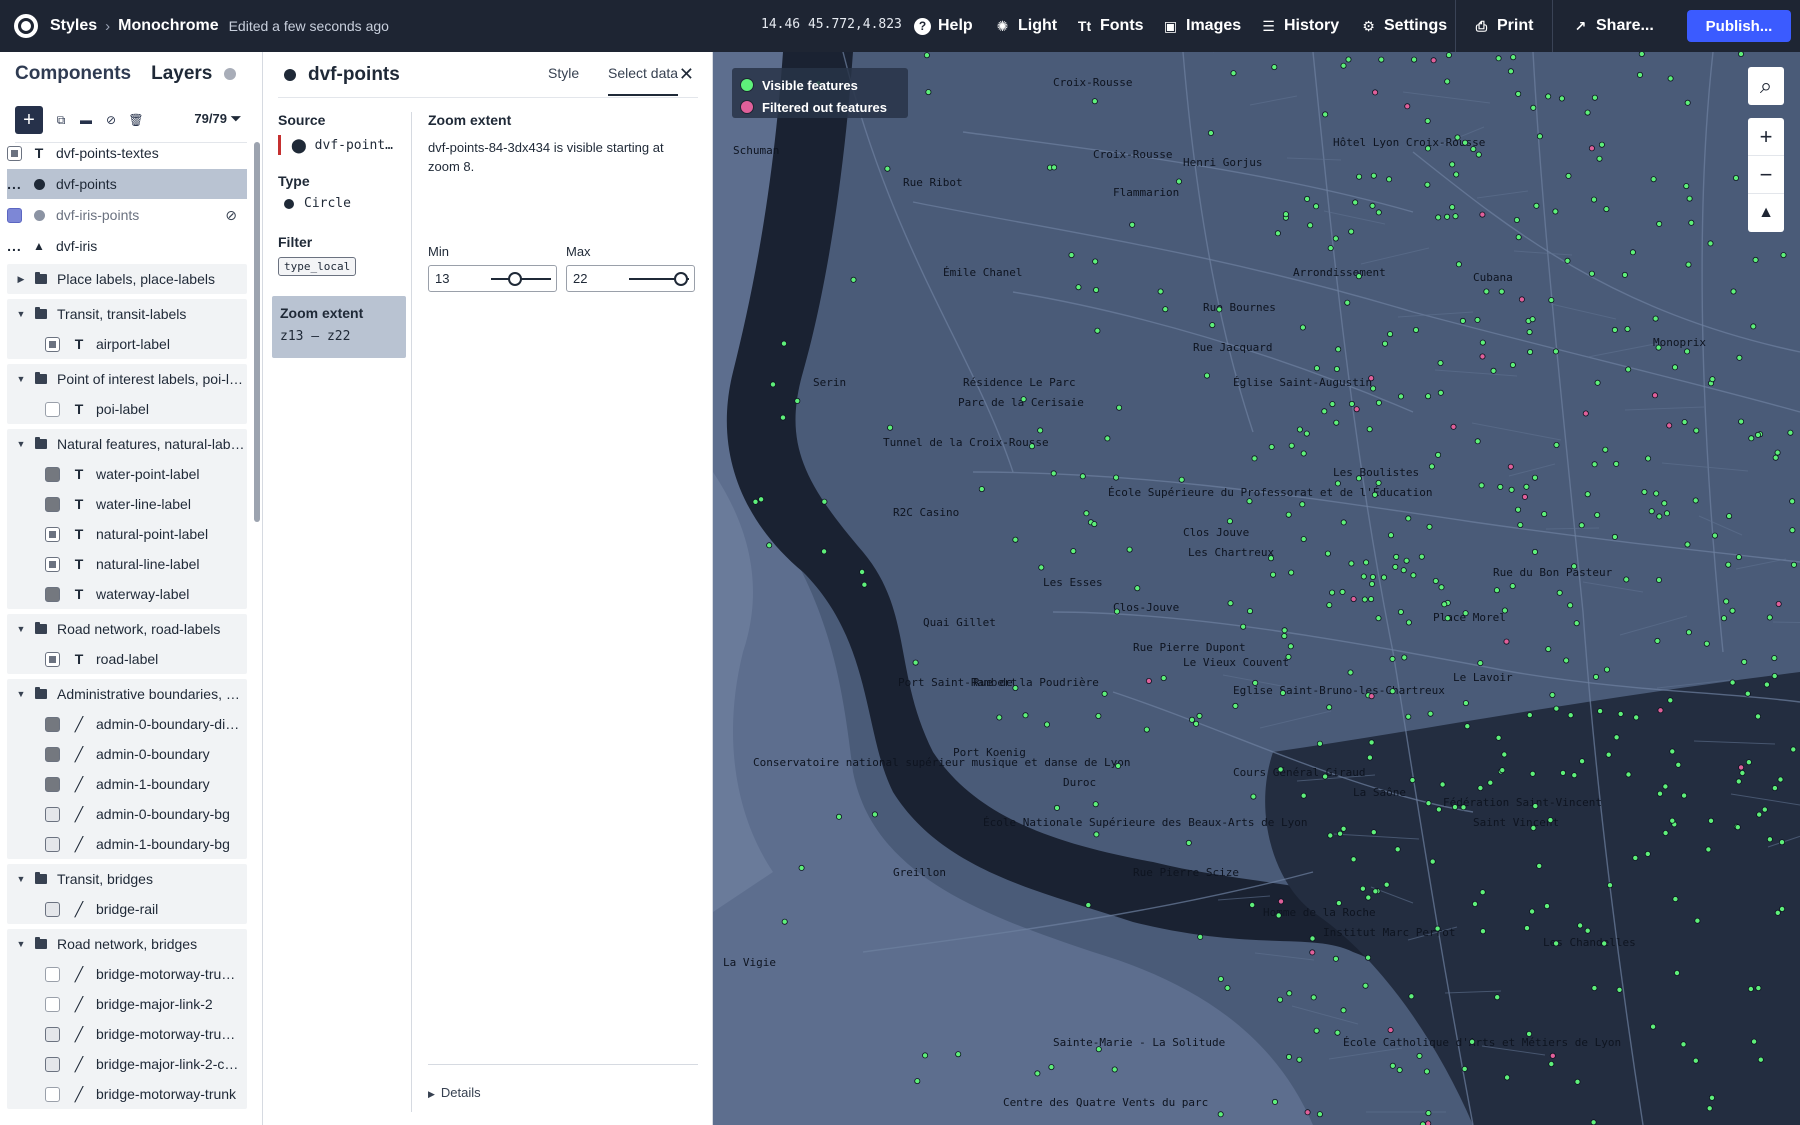  I want to click on layer-row: Tnatural-line-label, so click(127, 564).